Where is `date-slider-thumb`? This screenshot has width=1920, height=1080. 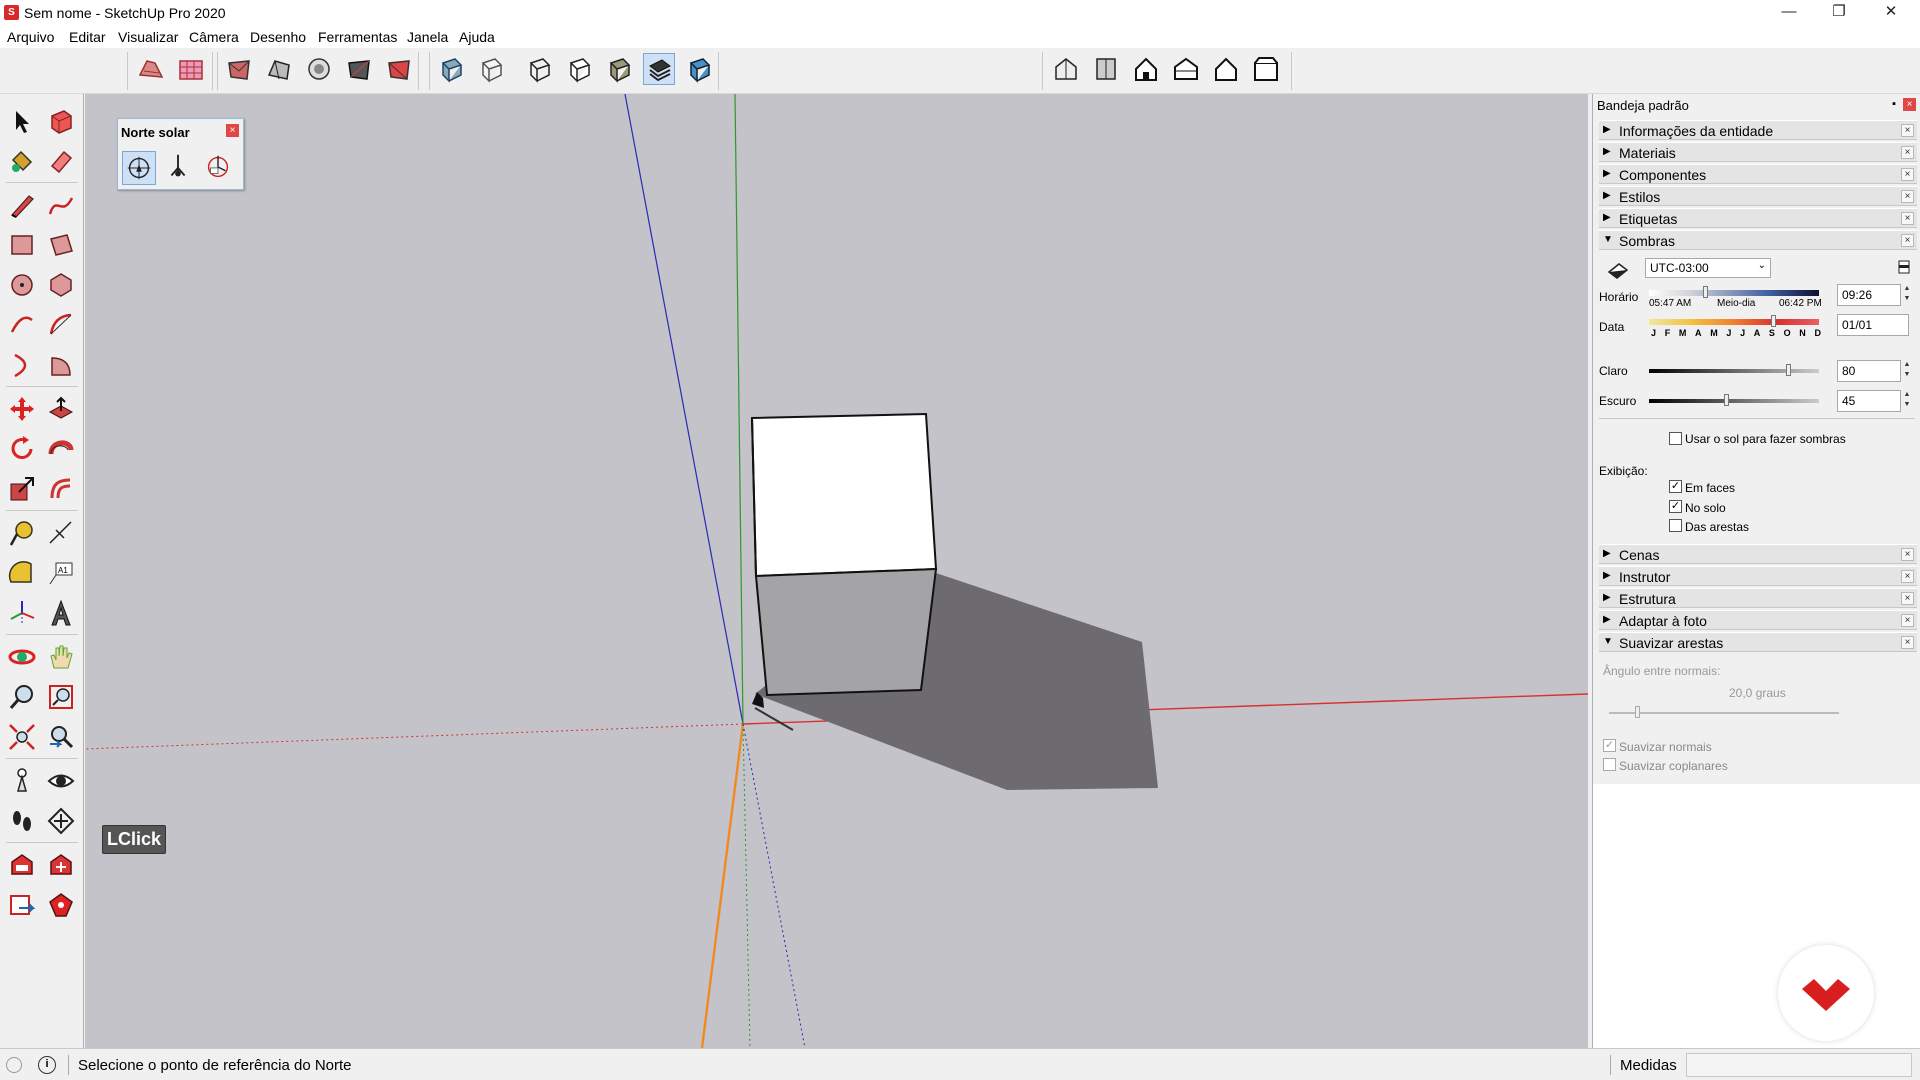
date-slider-thumb is located at coordinates (1773, 321).